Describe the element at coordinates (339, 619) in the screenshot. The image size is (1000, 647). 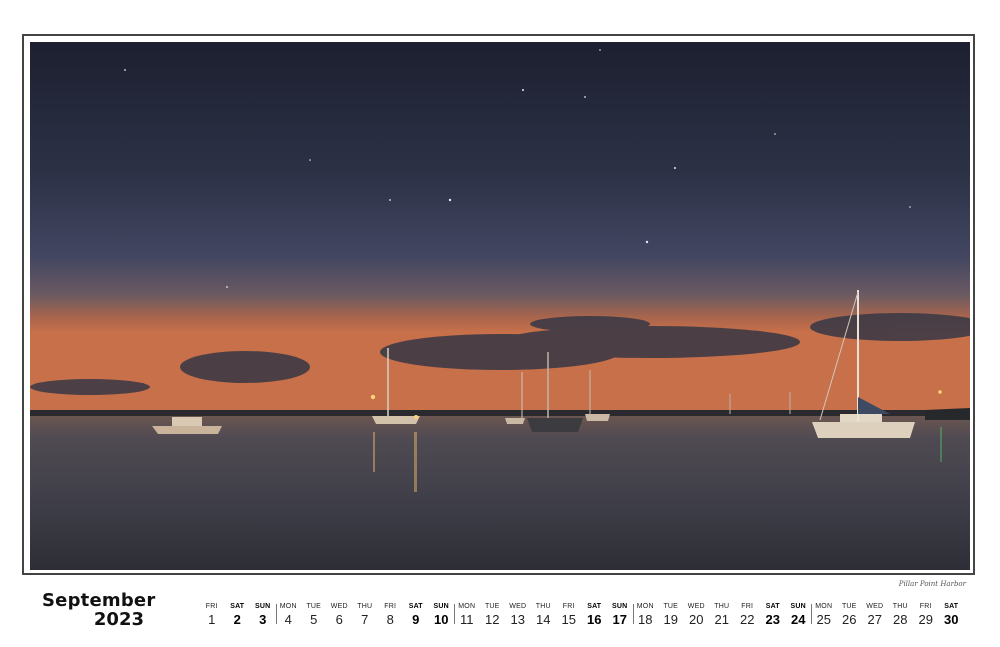
I see `day-number: 6` at that location.